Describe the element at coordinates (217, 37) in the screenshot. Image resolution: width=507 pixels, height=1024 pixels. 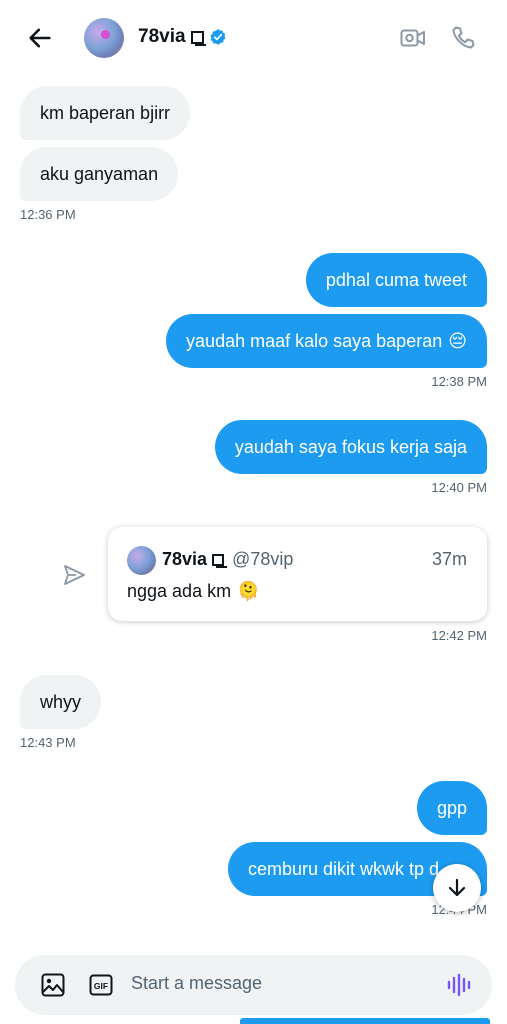
I see `verified-badge-icon` at that location.